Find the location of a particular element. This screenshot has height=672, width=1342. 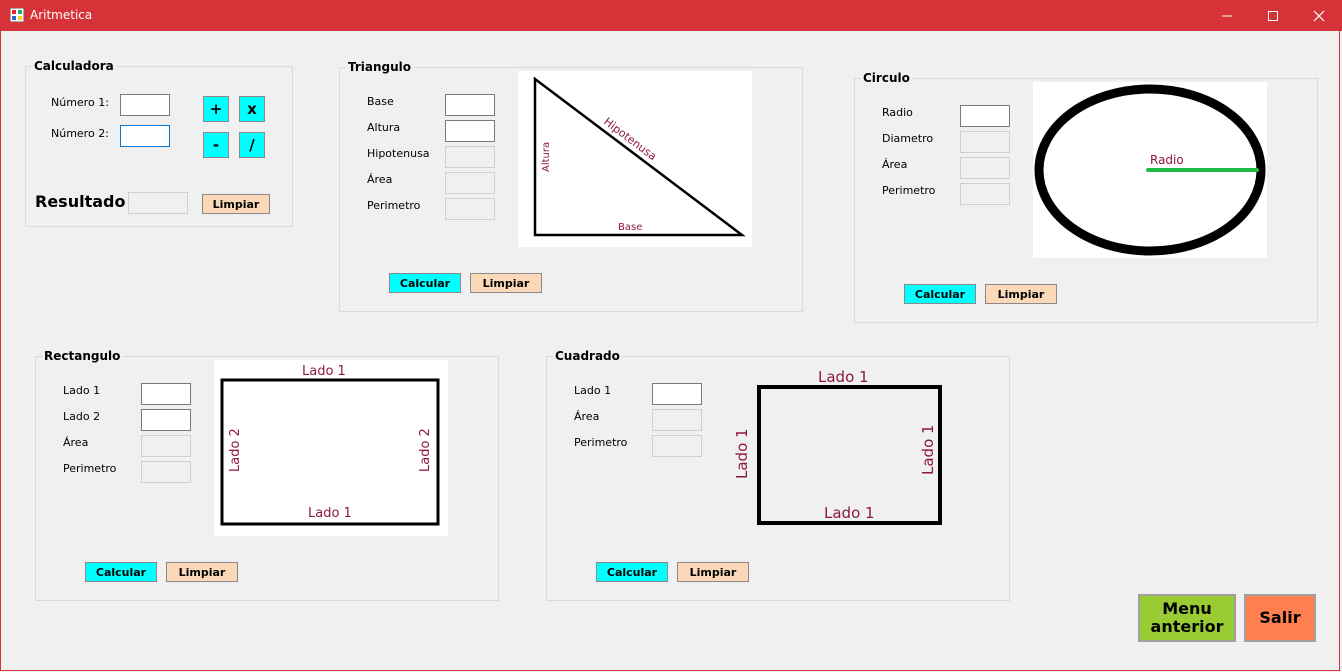

tri-perimetro-output is located at coordinates (470, 209).